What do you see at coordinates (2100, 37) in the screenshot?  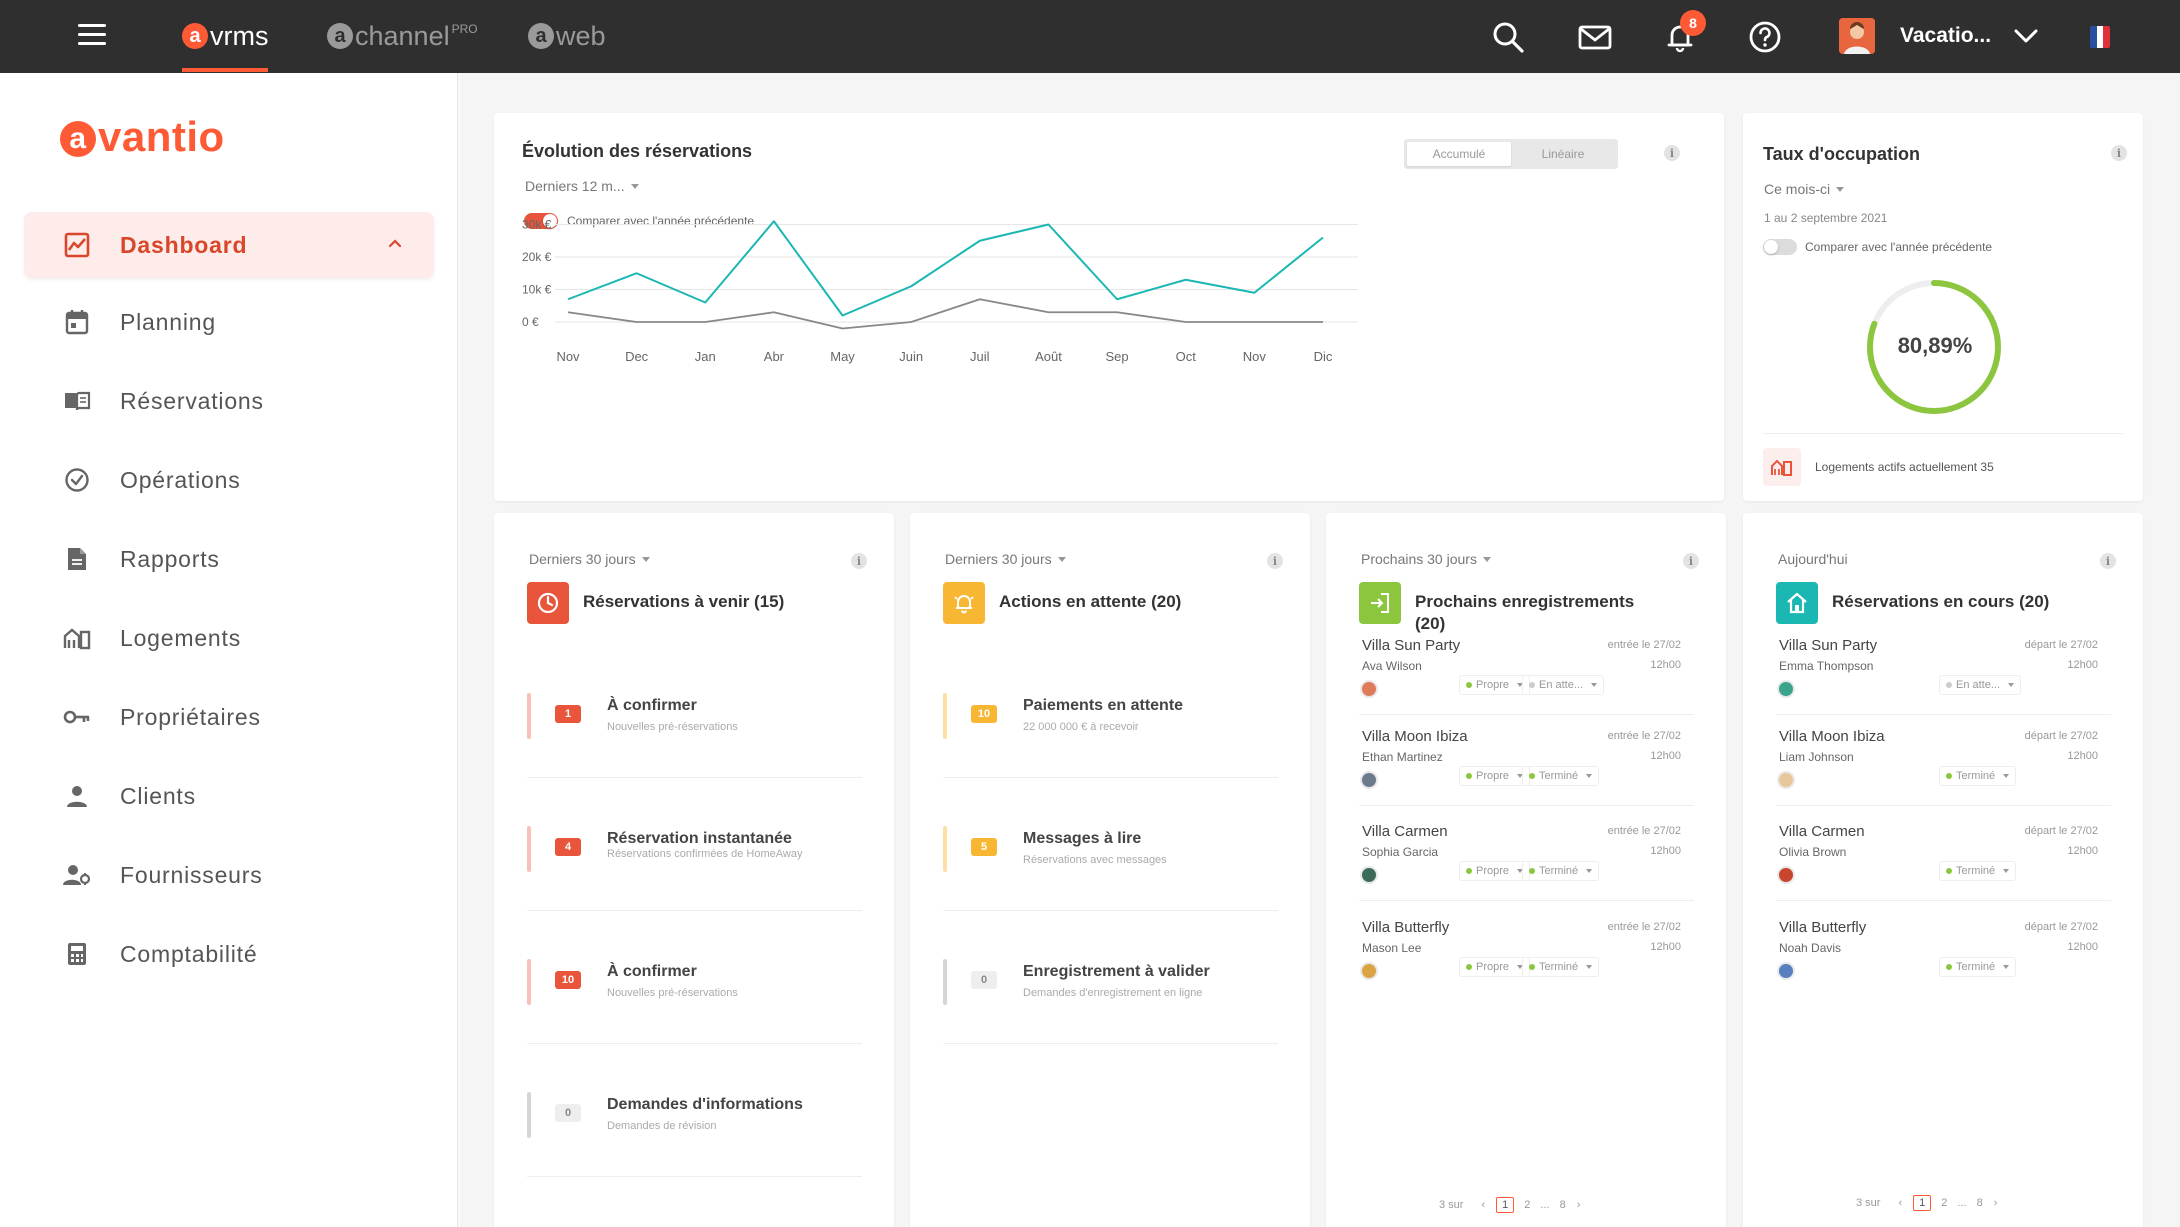 I see `flag-fr-icon` at bounding box center [2100, 37].